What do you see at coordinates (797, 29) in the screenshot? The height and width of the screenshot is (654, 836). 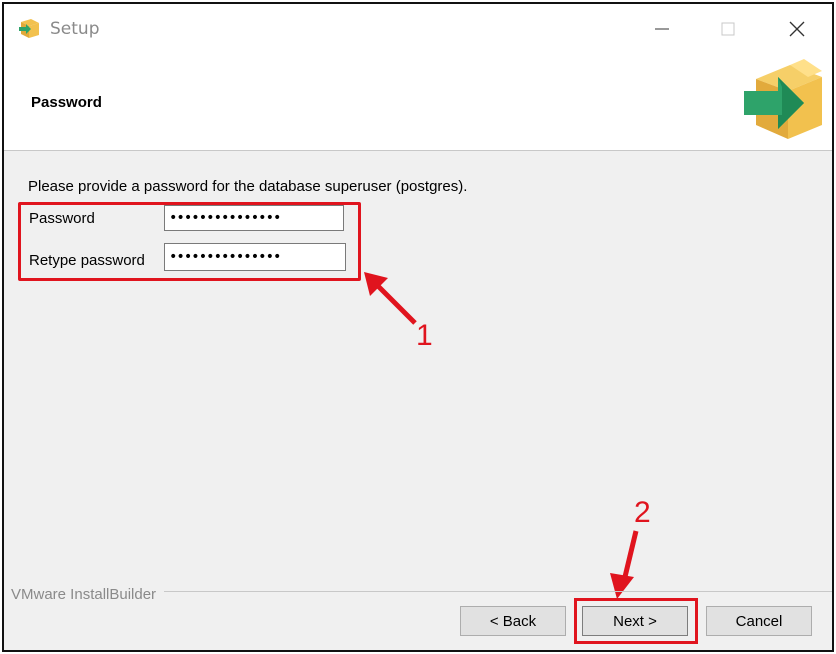 I see `close-icon` at bounding box center [797, 29].